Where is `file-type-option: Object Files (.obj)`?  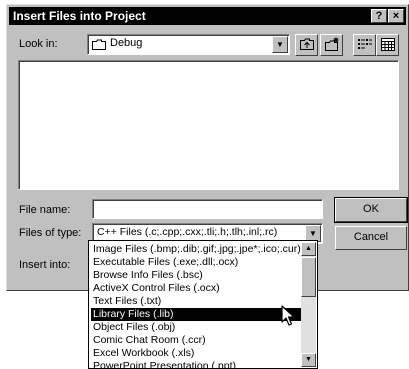 file-type-option: Object Files (.obj) is located at coordinates (196, 327).